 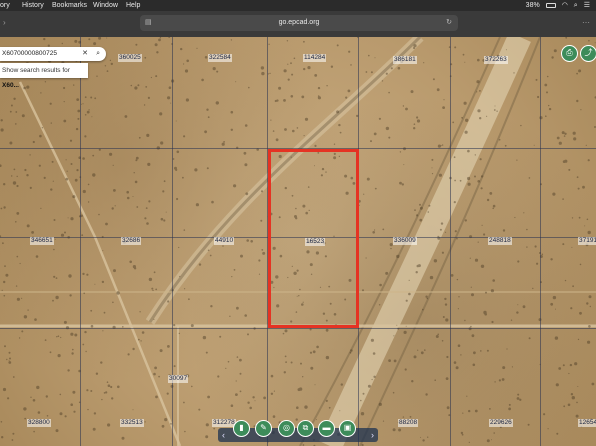 I want to click on parcel-label: 336009, so click(x=405, y=241).